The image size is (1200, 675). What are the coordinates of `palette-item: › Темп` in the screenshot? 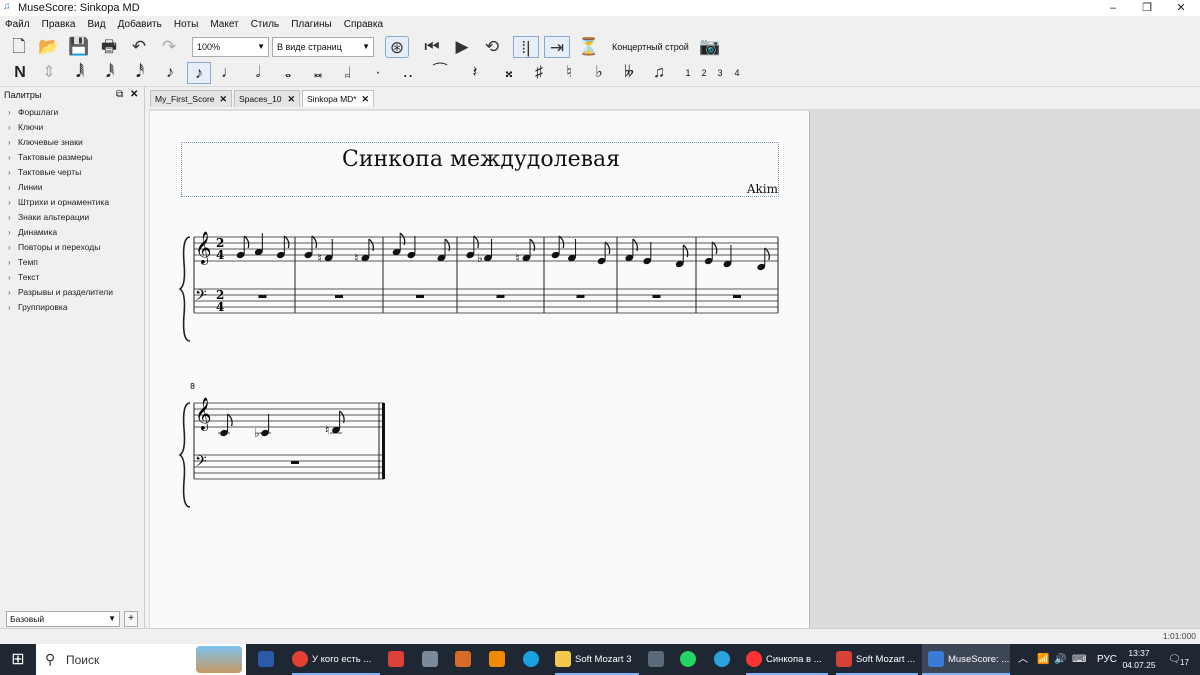 It's located at (23, 262).